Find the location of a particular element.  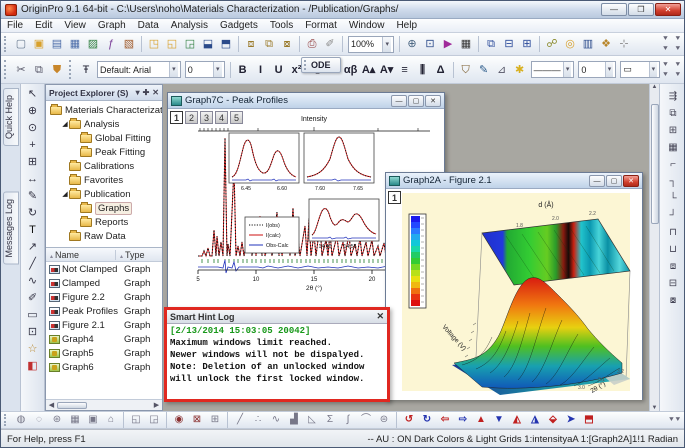

mask-color-icon: ⌂ is located at coordinates (111, 420).